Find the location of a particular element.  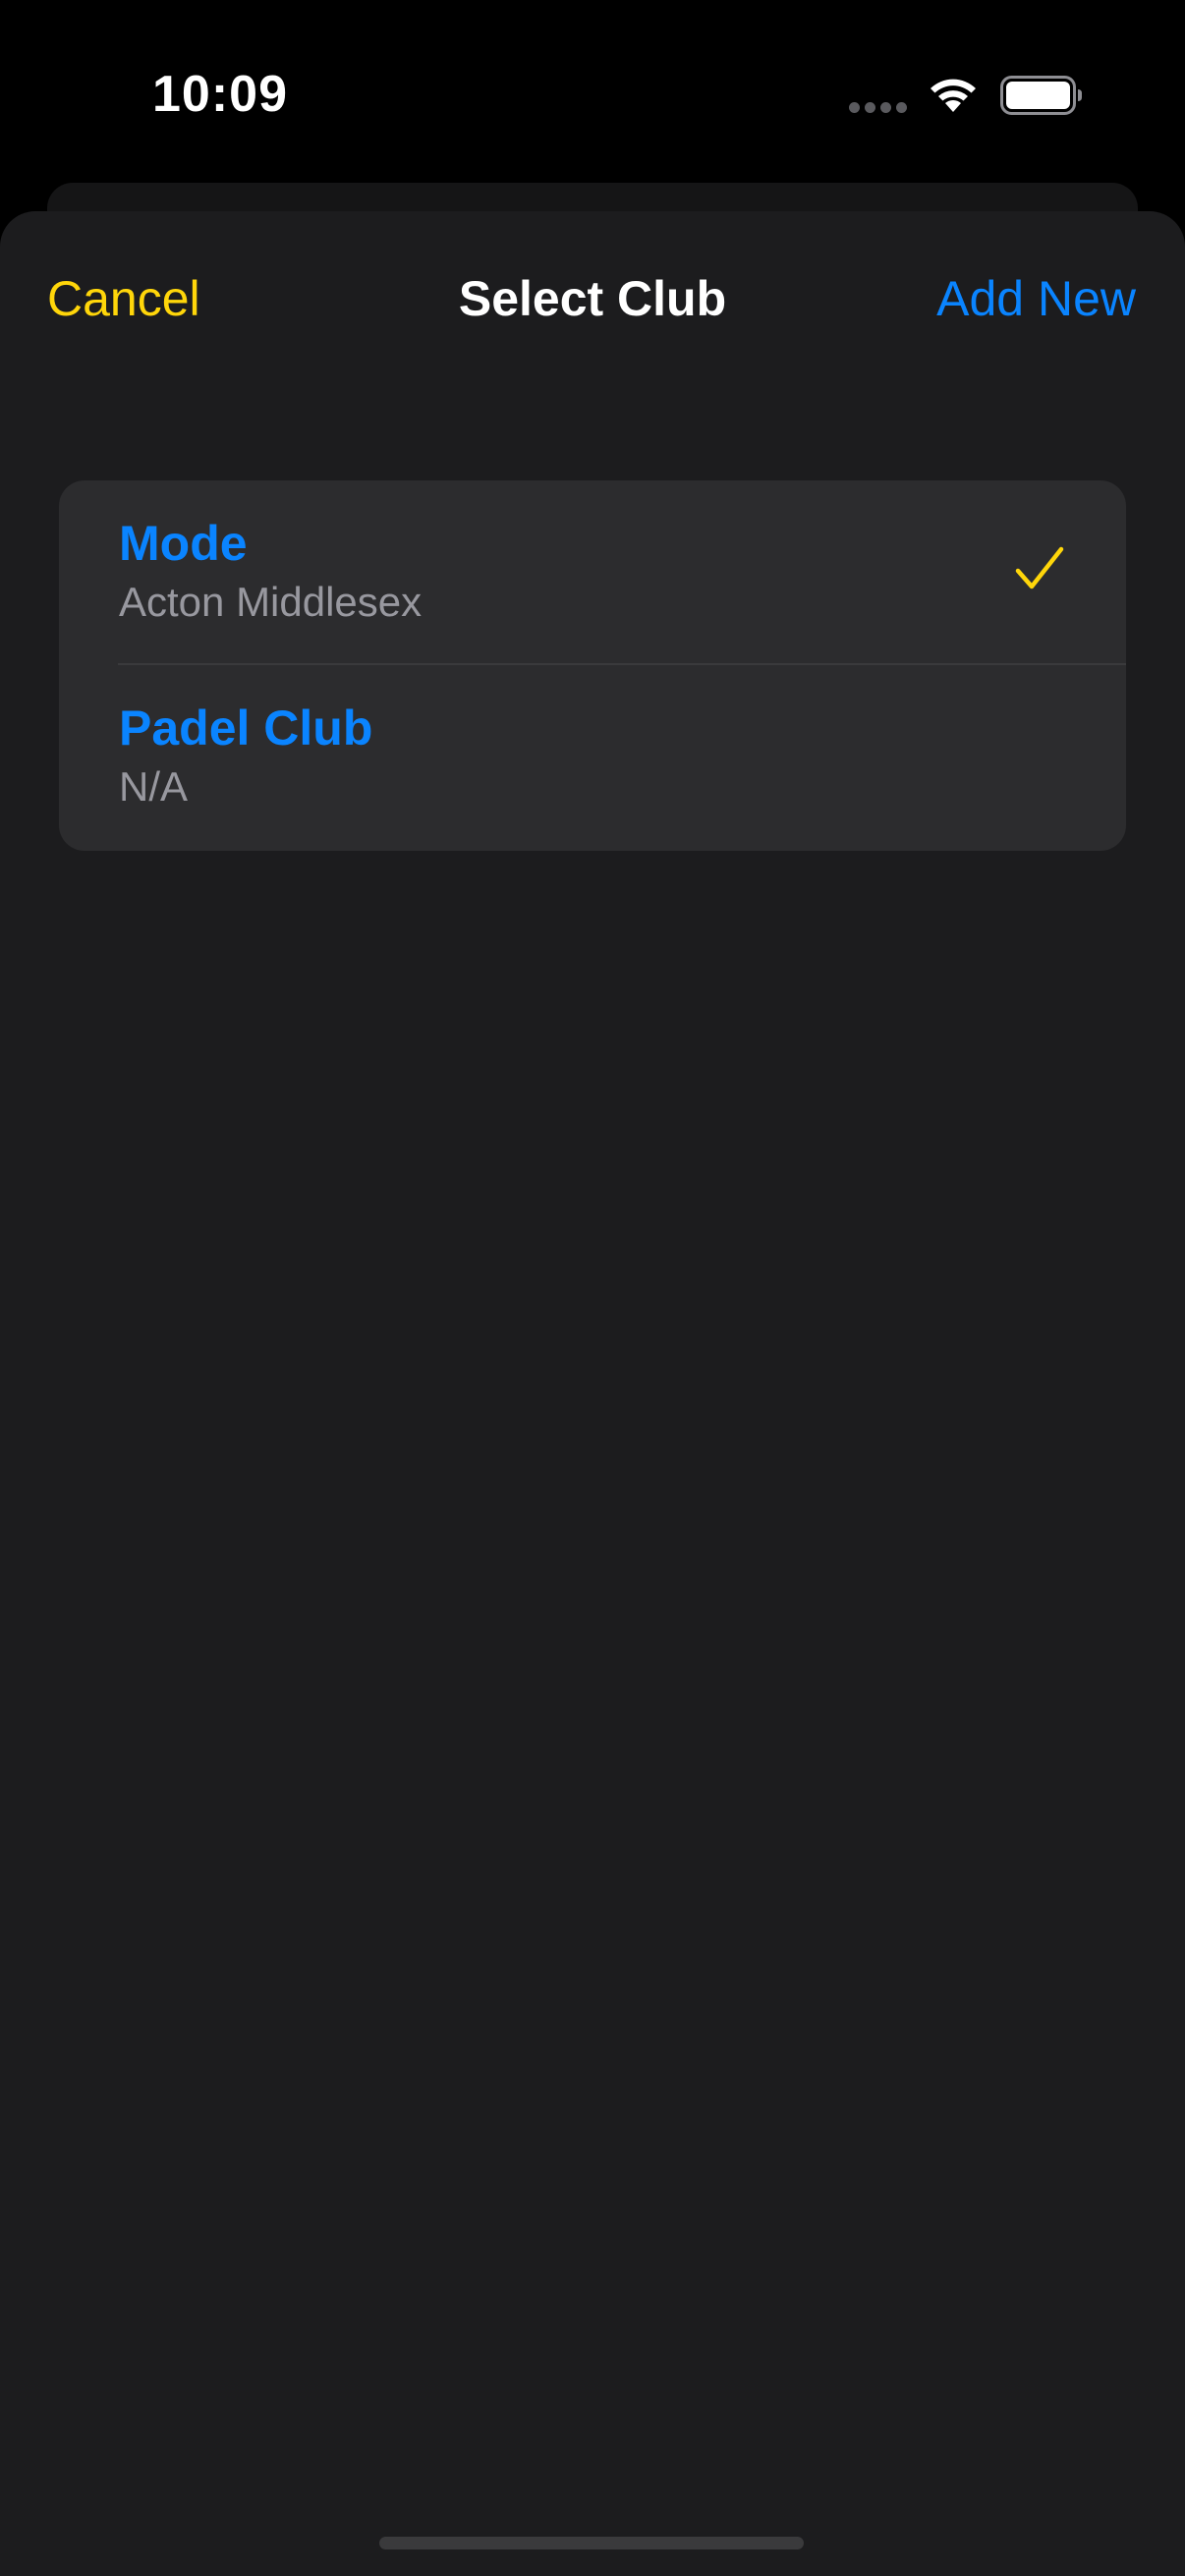

home-indicator is located at coordinates (592, 2543).